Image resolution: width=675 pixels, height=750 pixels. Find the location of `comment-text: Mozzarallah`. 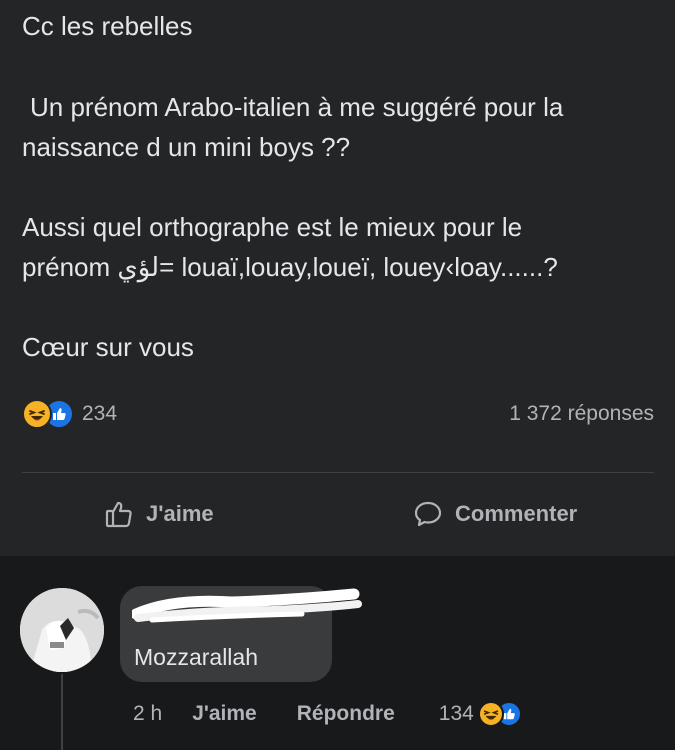

comment-text: Mozzarallah is located at coordinates (196, 657).